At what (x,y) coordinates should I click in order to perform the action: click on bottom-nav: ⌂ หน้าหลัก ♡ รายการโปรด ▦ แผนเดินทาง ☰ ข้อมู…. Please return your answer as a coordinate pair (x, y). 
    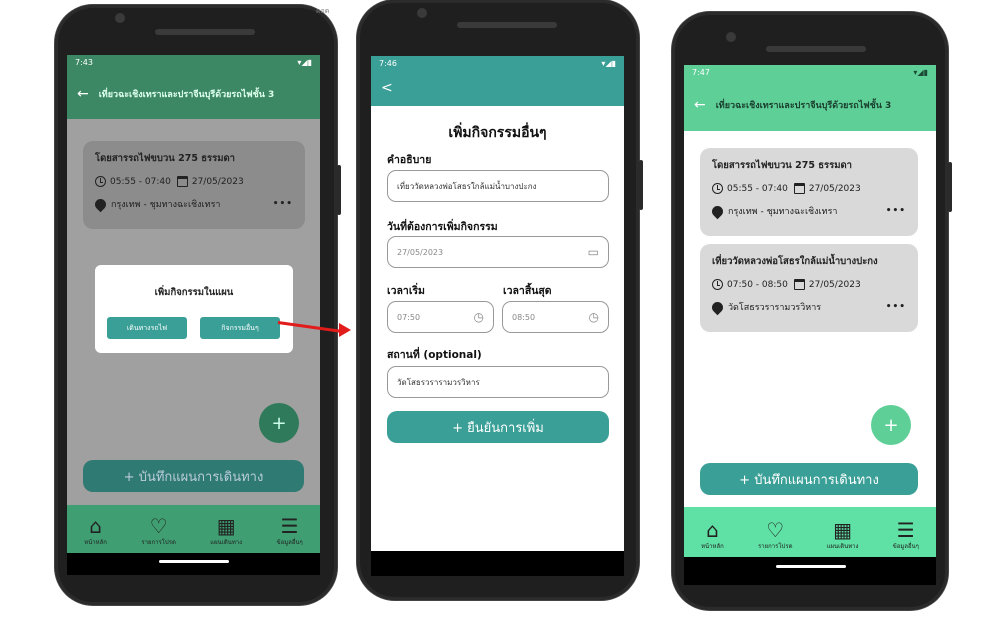
    Looking at the image, I should click on (810, 532).